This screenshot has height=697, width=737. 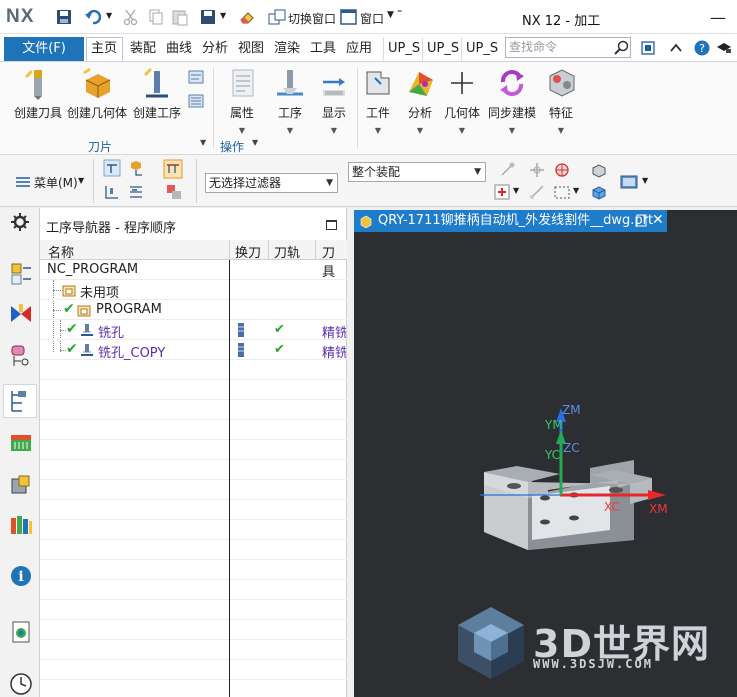 I want to click on minimize-button: —, so click(x=718, y=17).